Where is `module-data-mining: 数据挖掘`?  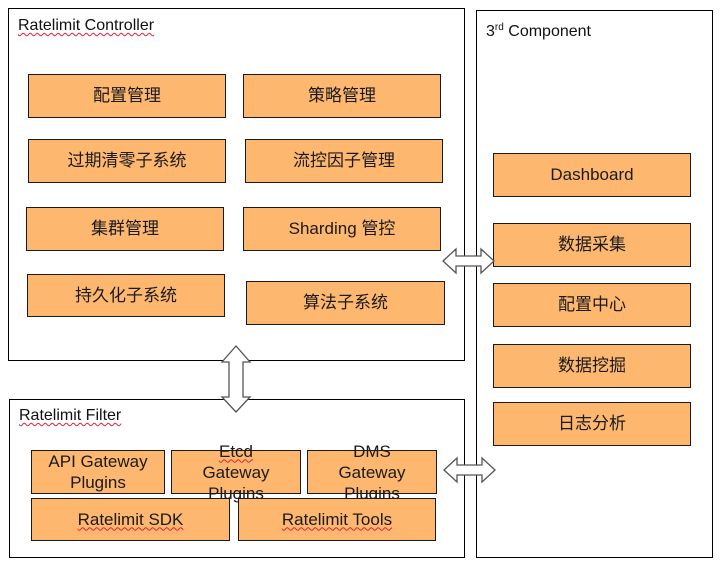 module-data-mining: 数据挖掘 is located at coordinates (592, 366).